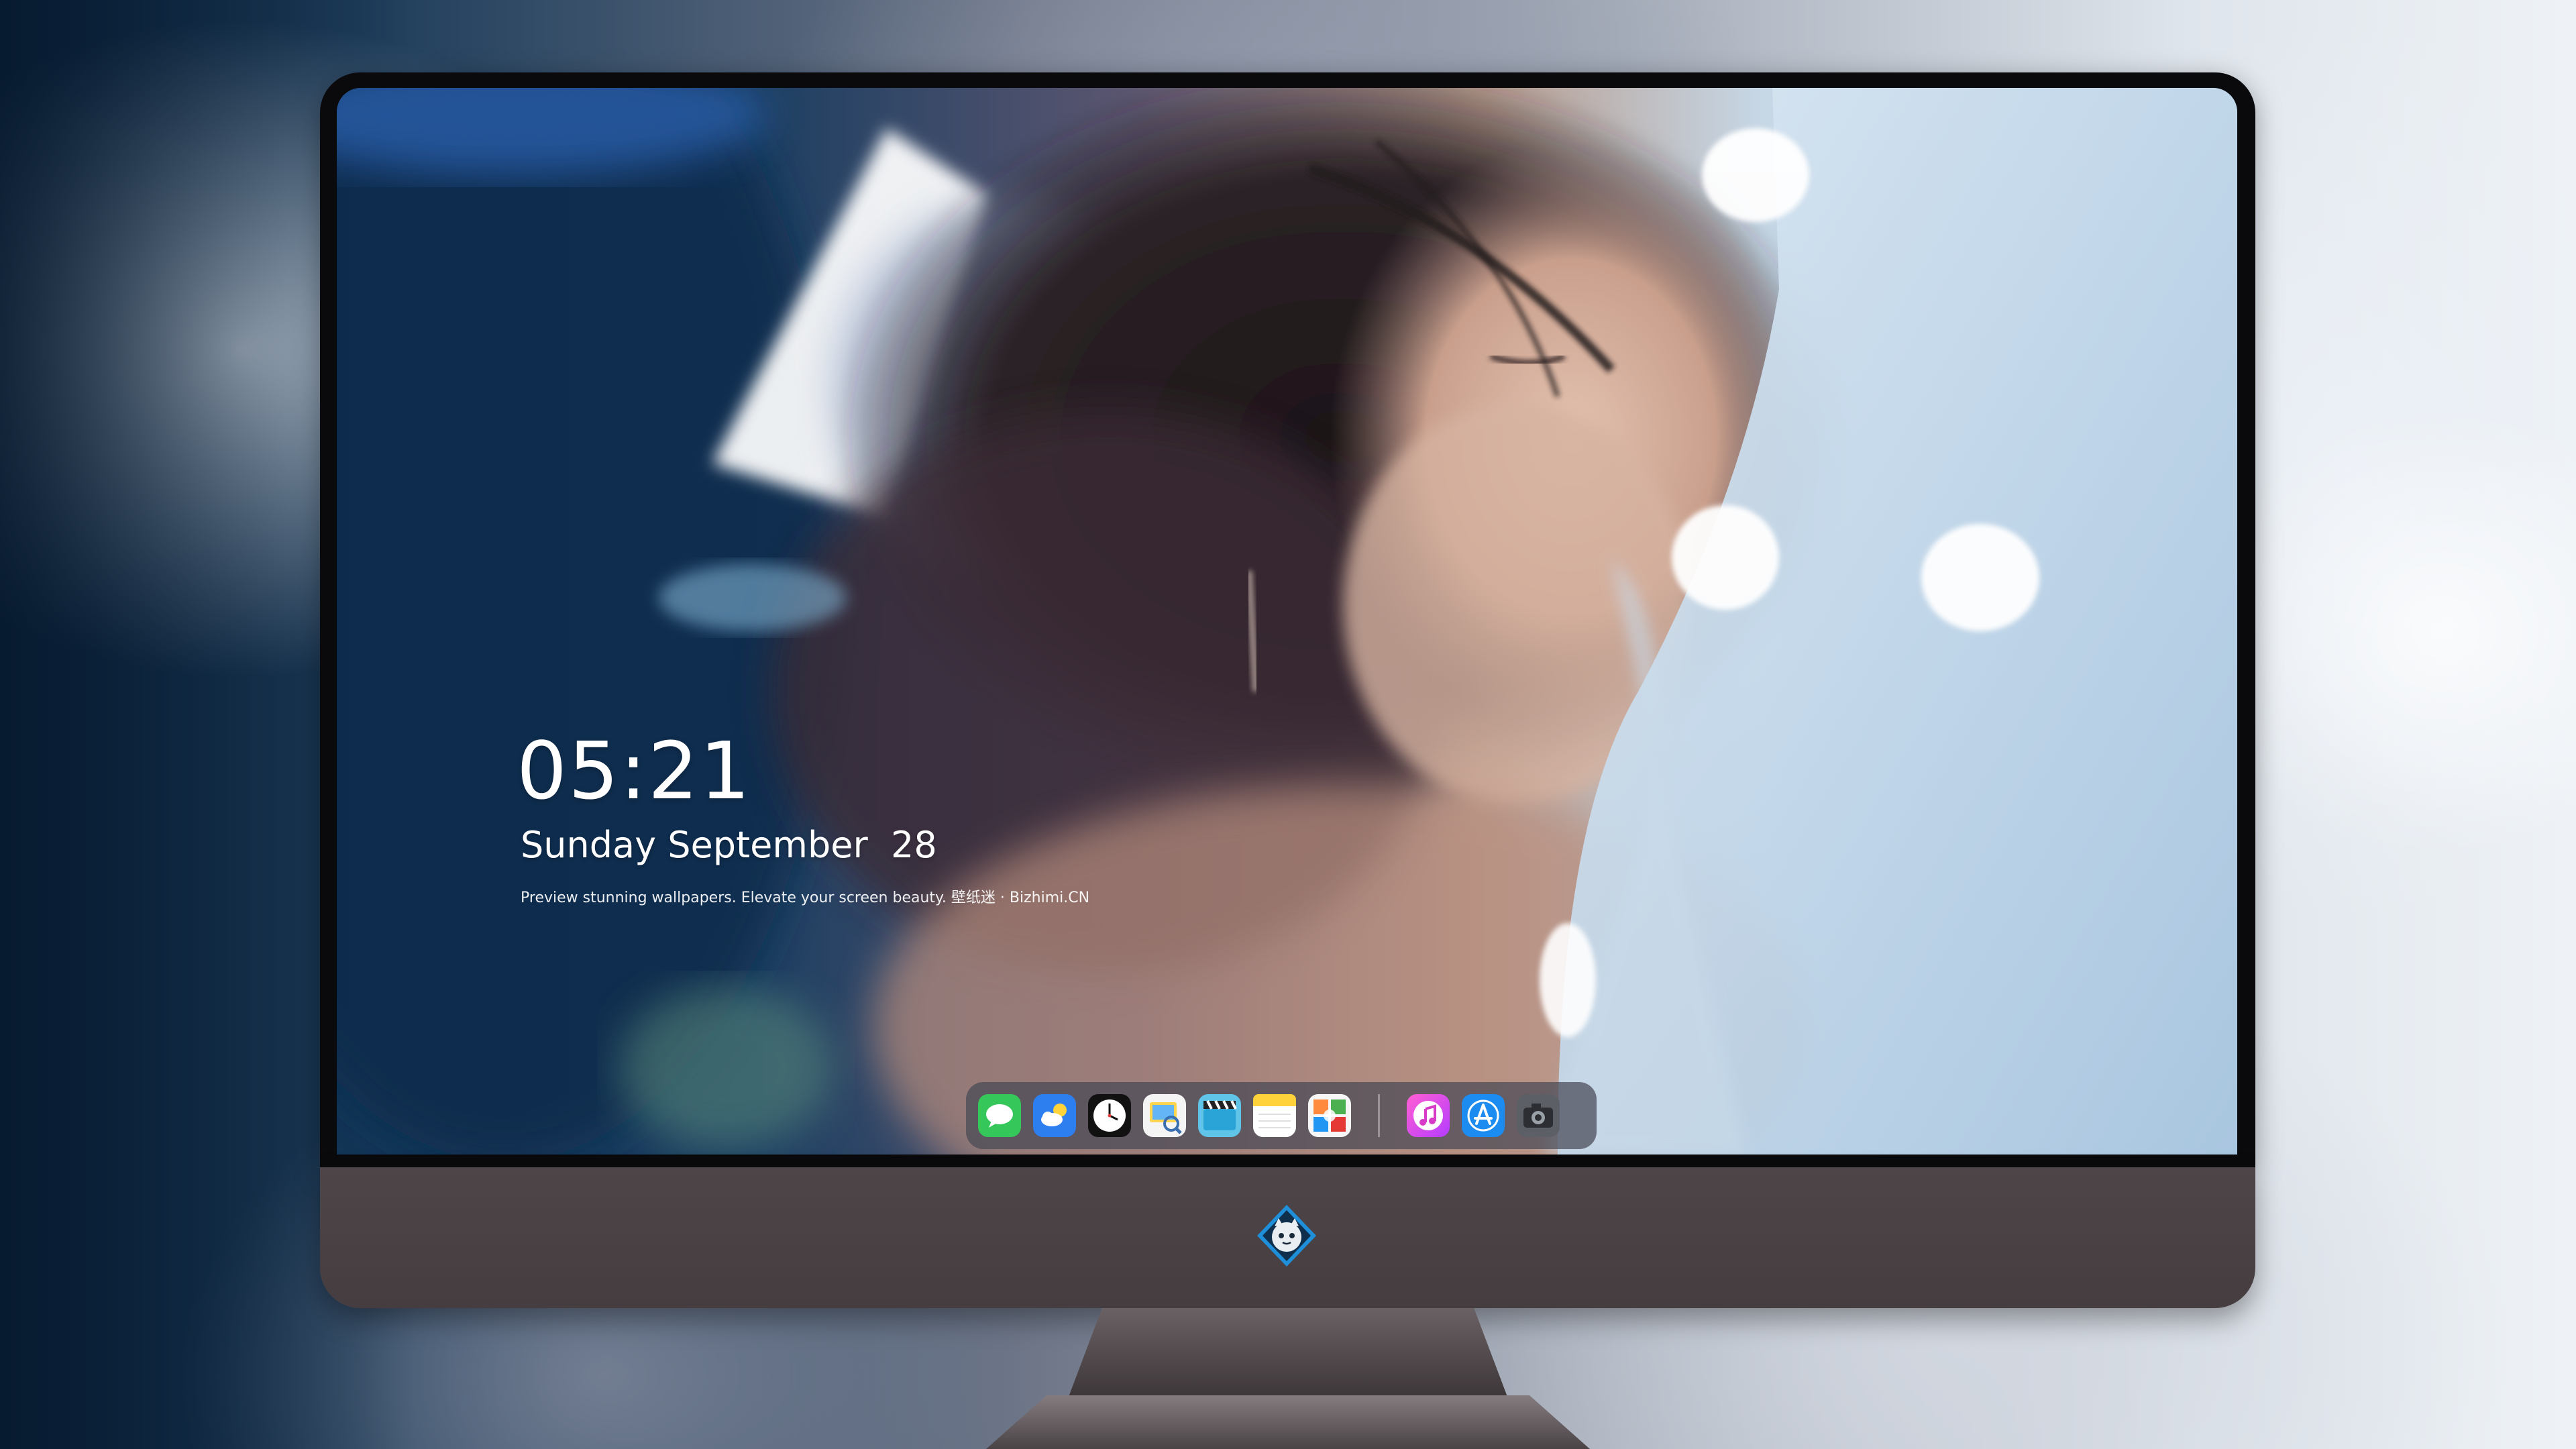 The image size is (2576, 1449). Describe the element at coordinates (1219, 1115) in the screenshot. I see `video-clapper-icon` at that location.